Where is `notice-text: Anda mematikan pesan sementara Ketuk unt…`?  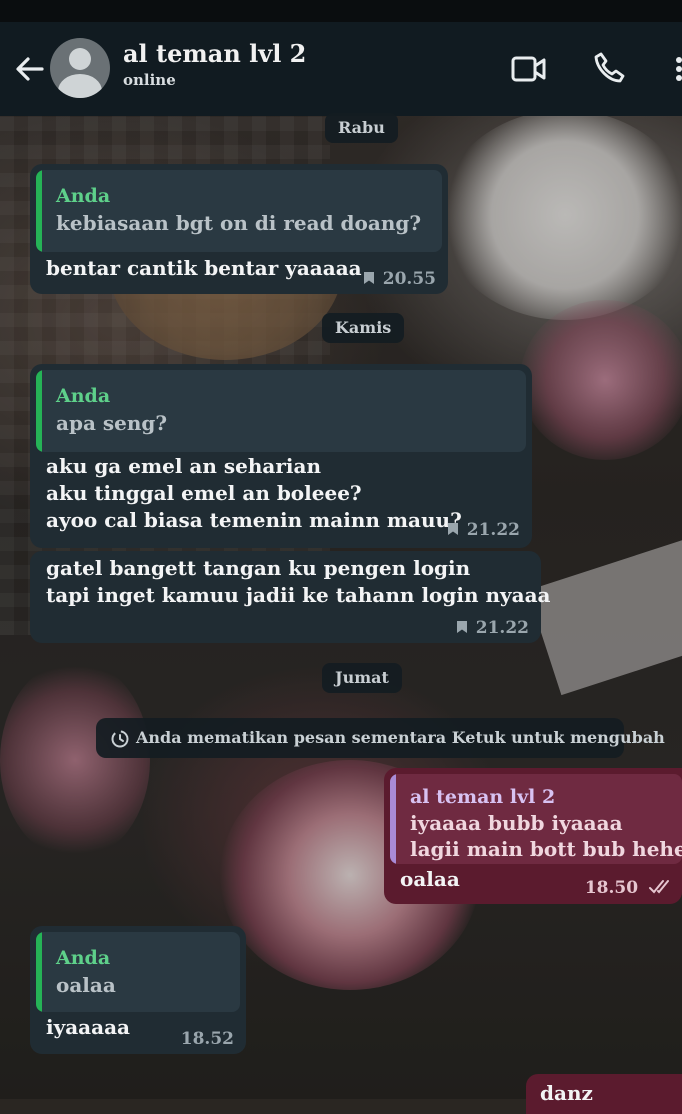
notice-text: Anda mematikan pesan sementara Ketuk unt… is located at coordinates (400, 737).